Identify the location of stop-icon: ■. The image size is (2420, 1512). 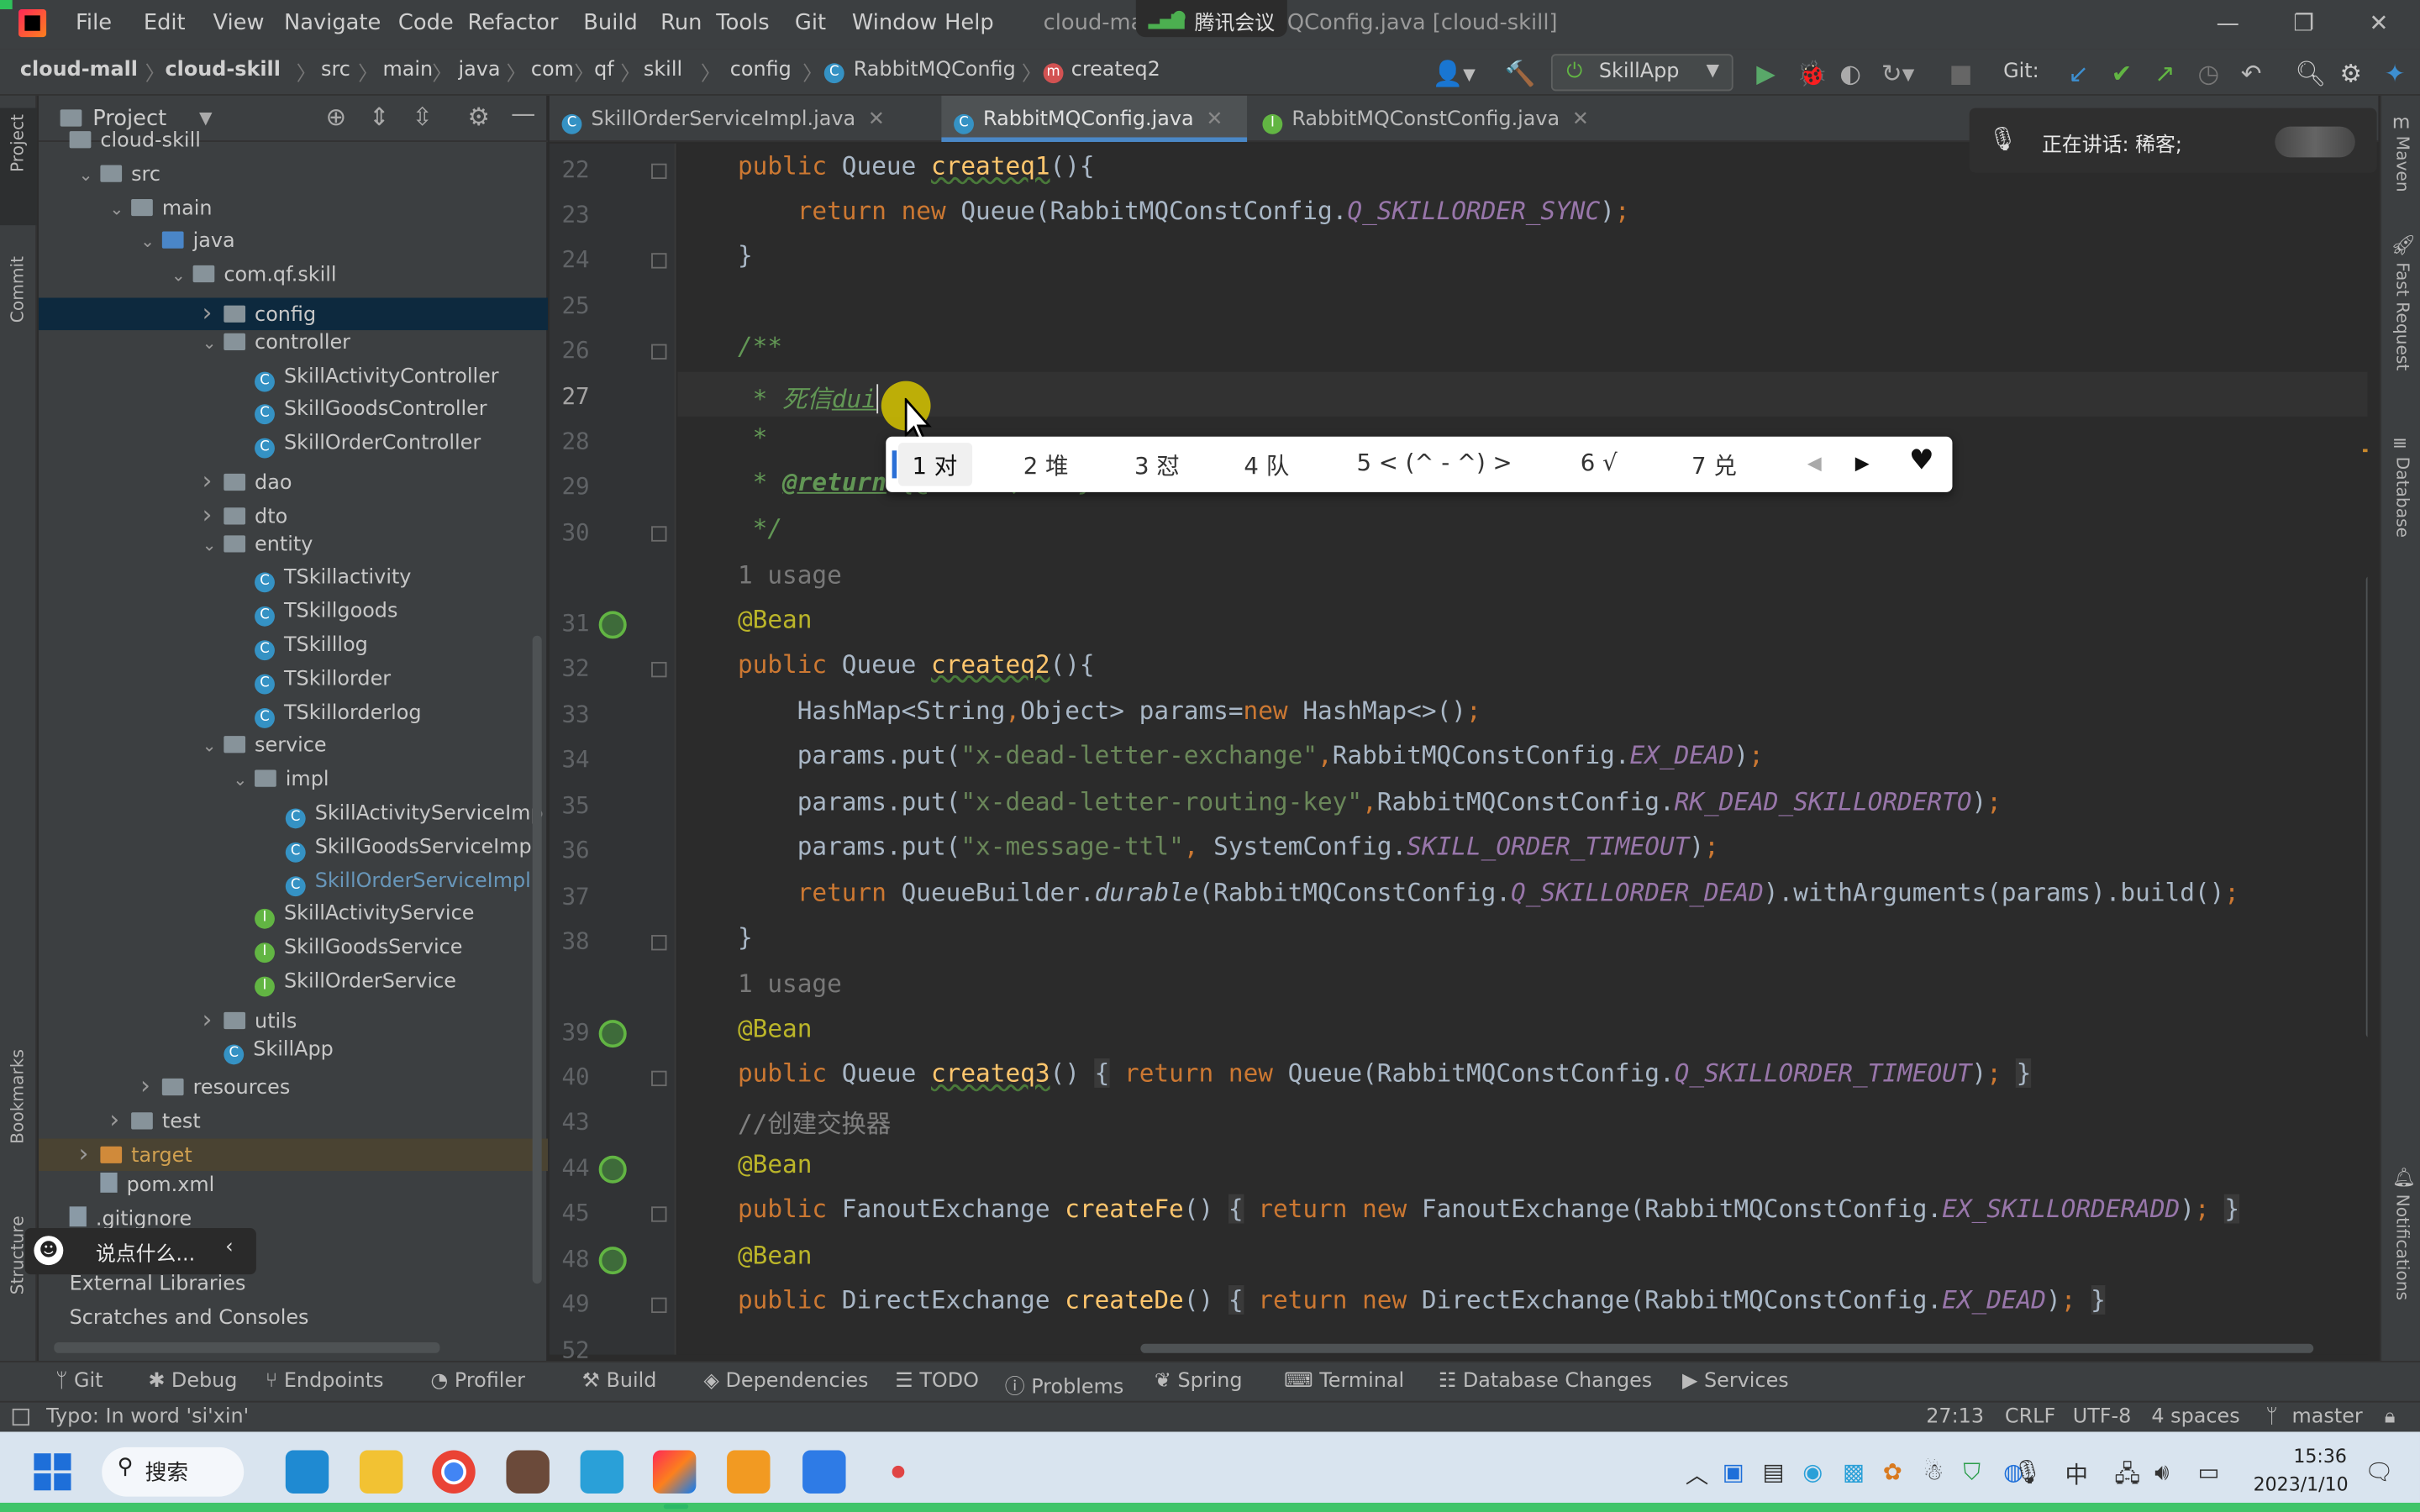
(1961, 73).